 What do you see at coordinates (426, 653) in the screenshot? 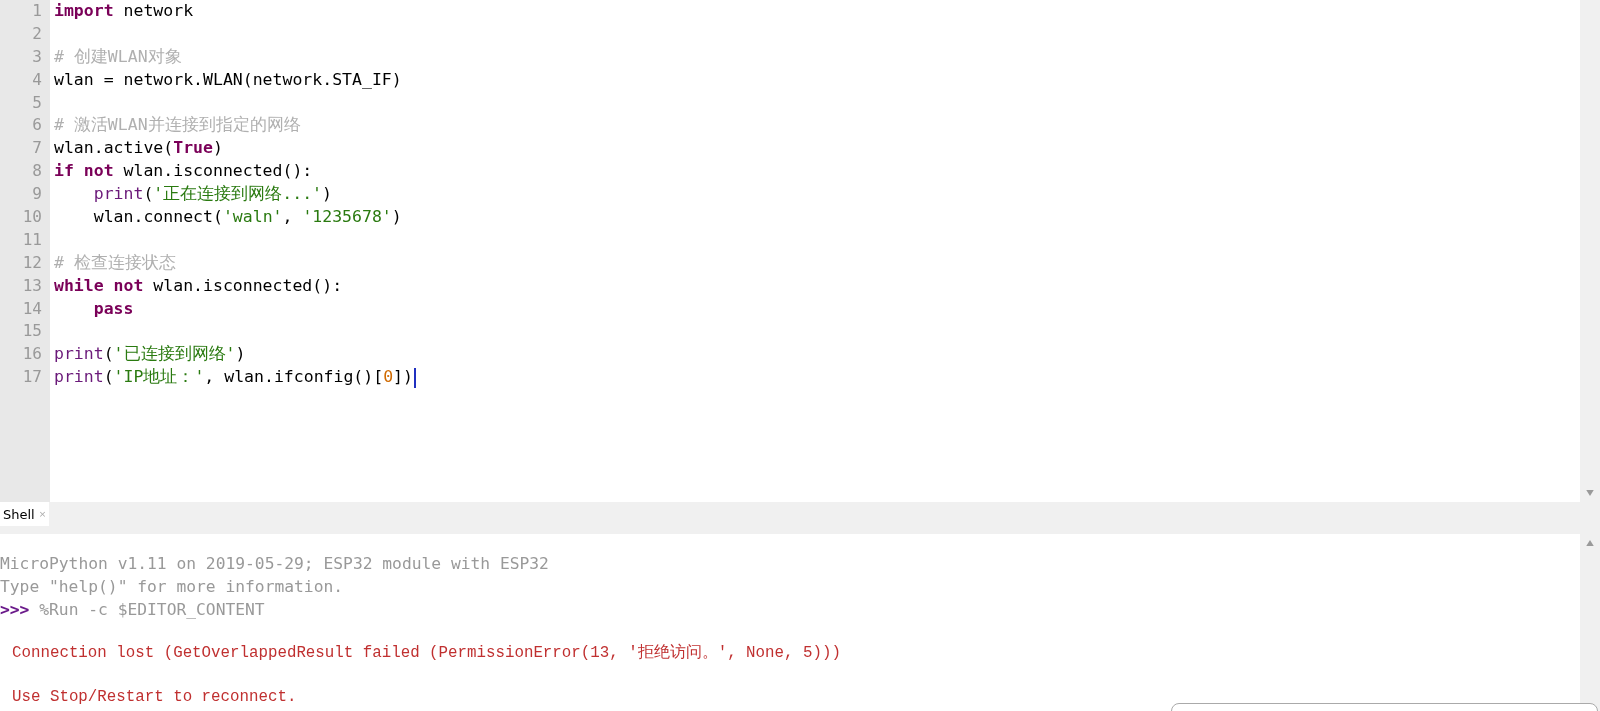
I see `error-message: Connection lost (GetOverlappedResult failed (PermissionError(13, '拒绝访问。', None, 5)))` at bounding box center [426, 653].